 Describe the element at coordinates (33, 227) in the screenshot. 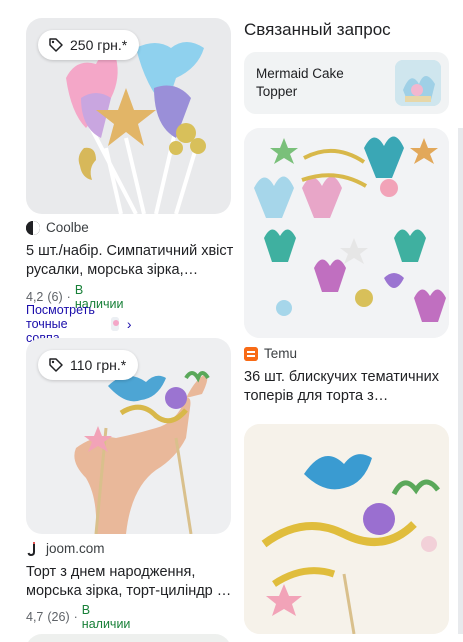

I see `coolbe-favicon` at that location.